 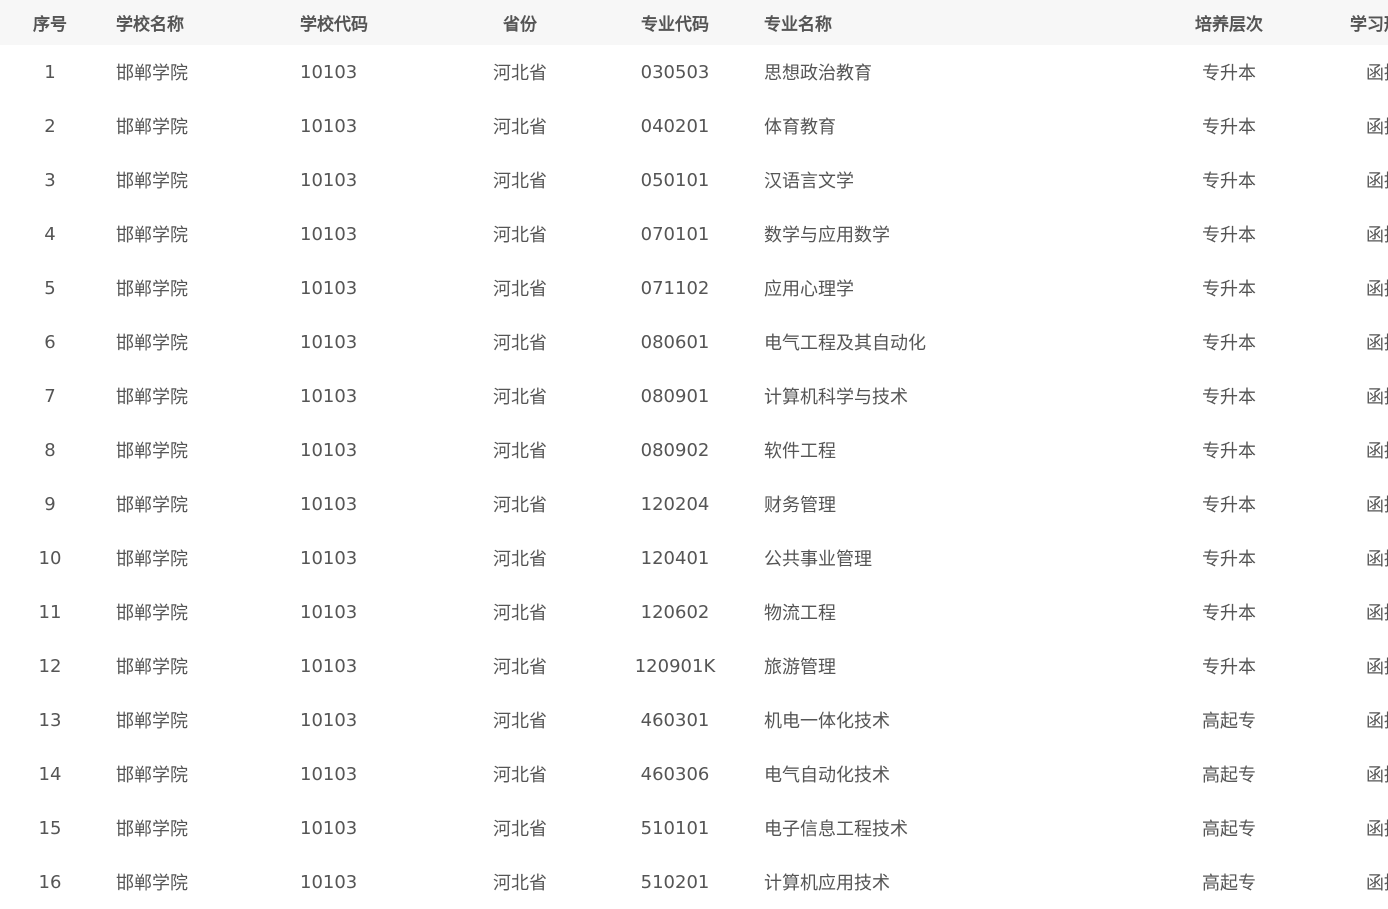 What do you see at coordinates (694, 612) in the screenshot?
I see `table-row: 11 邯郸学院 10103 河北省 120602 物流工程 专升本 函授` at bounding box center [694, 612].